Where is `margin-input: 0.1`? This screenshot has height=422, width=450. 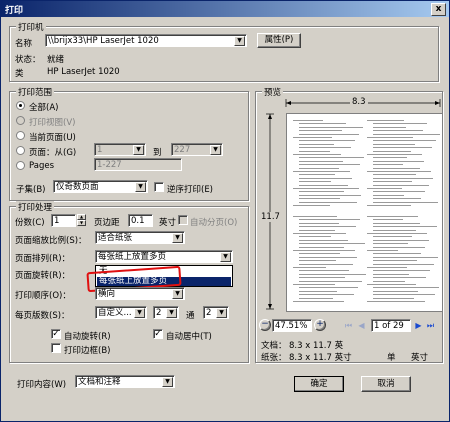 margin-input: 0.1 is located at coordinates (140, 220).